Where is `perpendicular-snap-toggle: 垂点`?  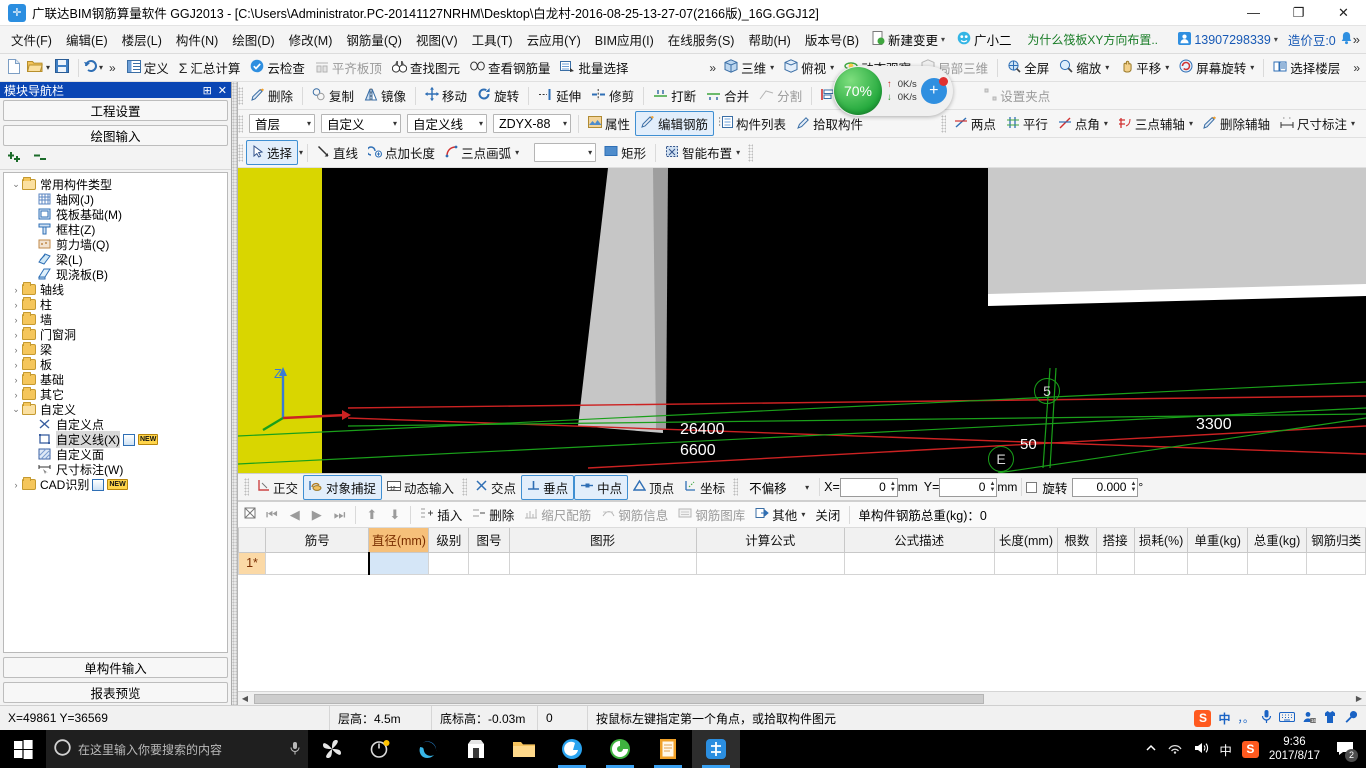
perpendicular-snap-toggle: 垂点 is located at coordinates (548, 487).